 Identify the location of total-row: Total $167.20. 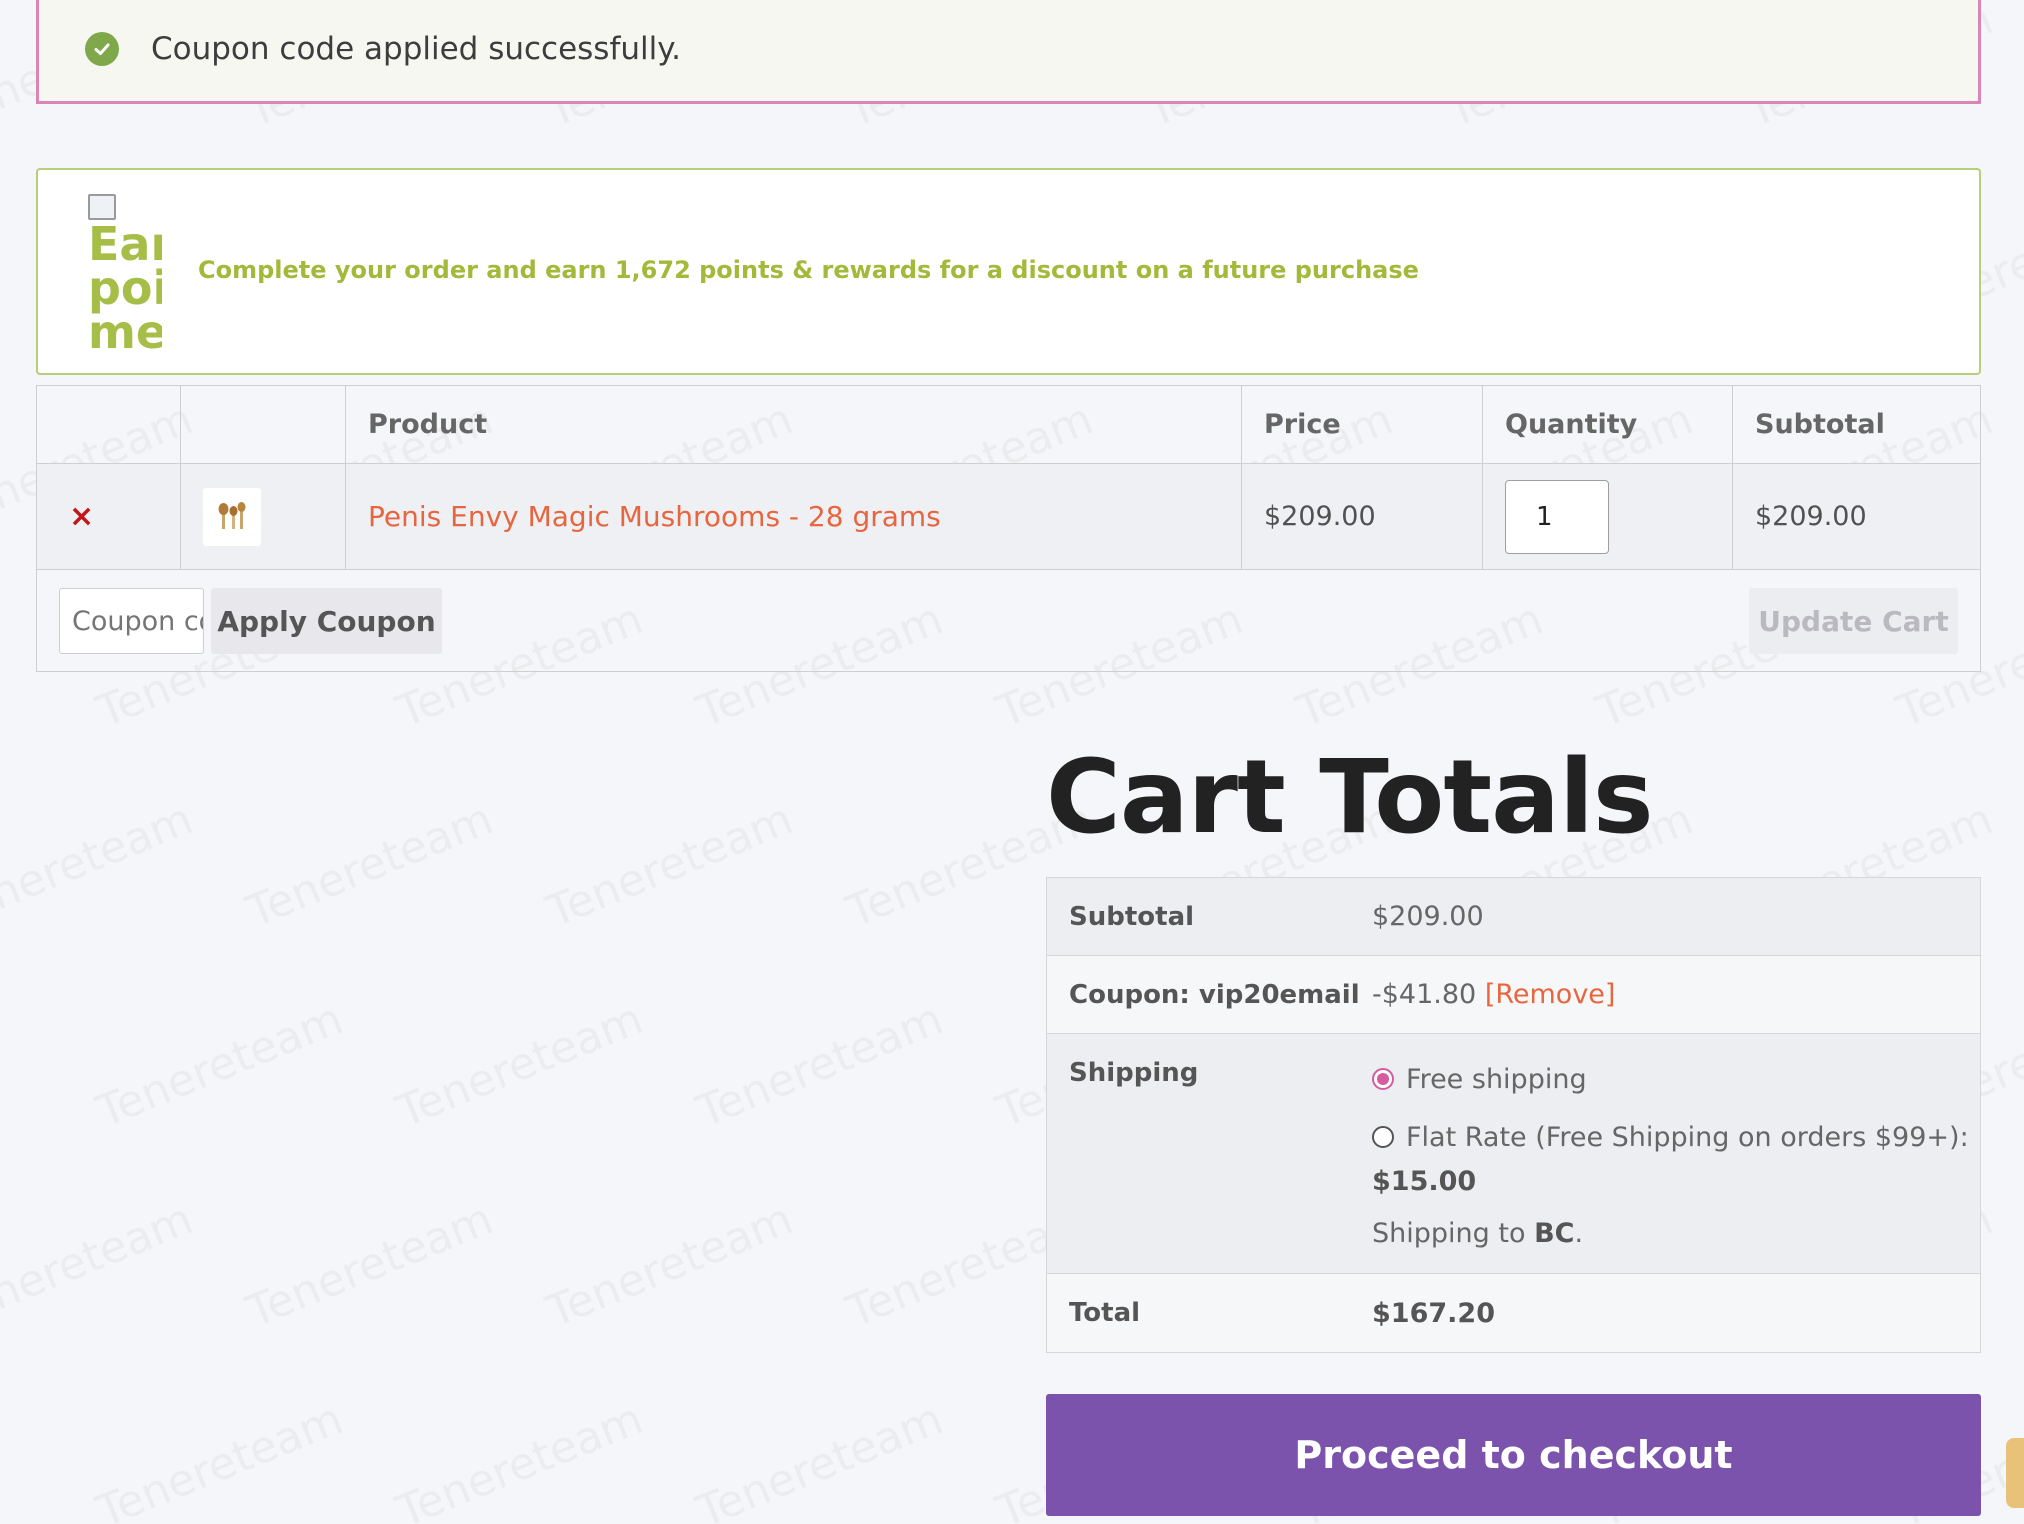
(1513, 1313).